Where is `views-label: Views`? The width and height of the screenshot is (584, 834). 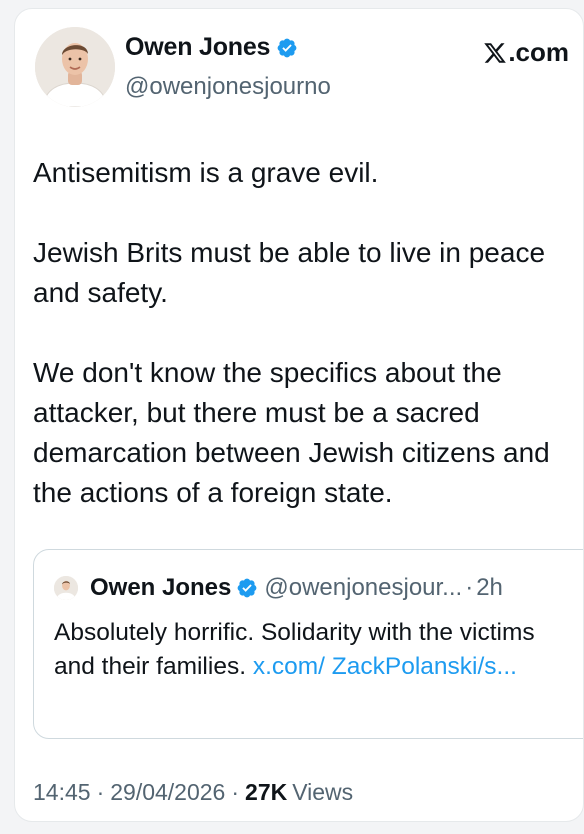 views-label: Views is located at coordinates (323, 792).